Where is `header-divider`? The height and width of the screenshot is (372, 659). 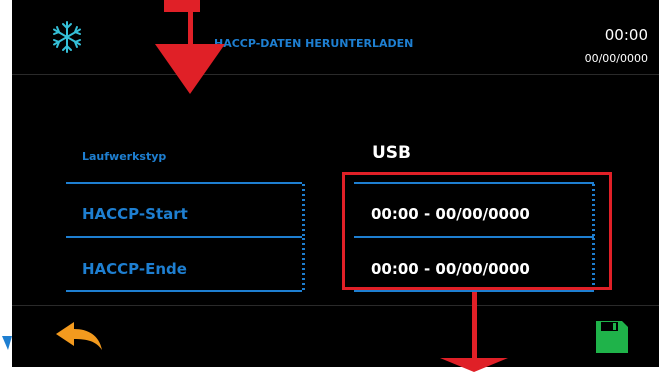
header-divider is located at coordinates (335, 74).